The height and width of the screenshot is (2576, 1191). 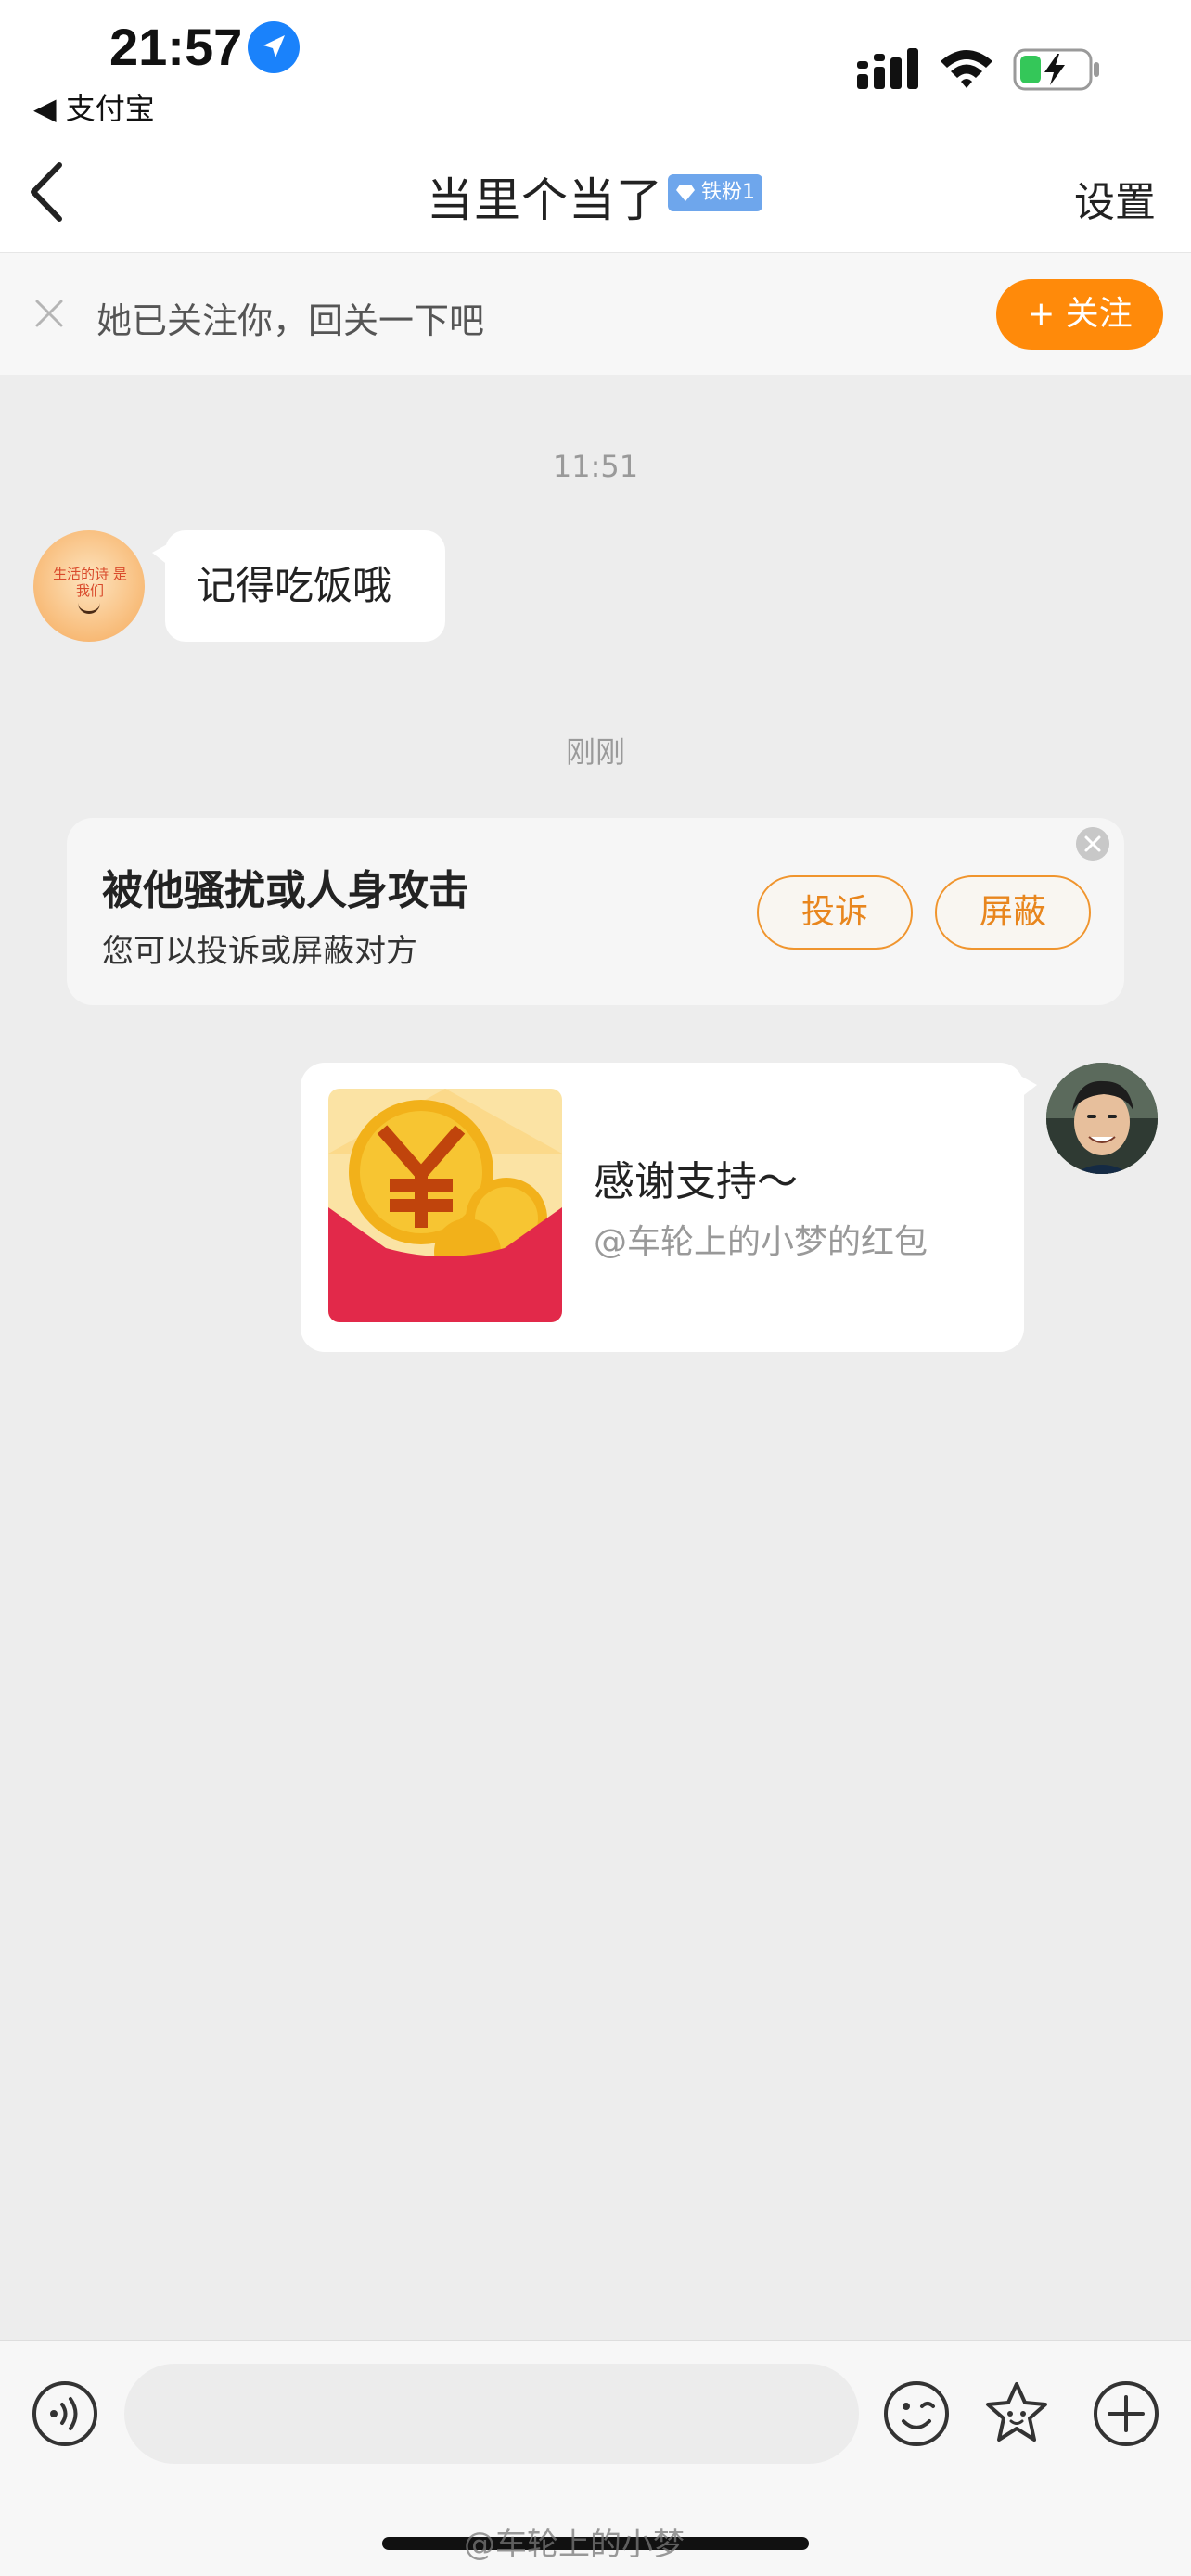 I want to click on battery-charging-icon, so click(x=1056, y=69).